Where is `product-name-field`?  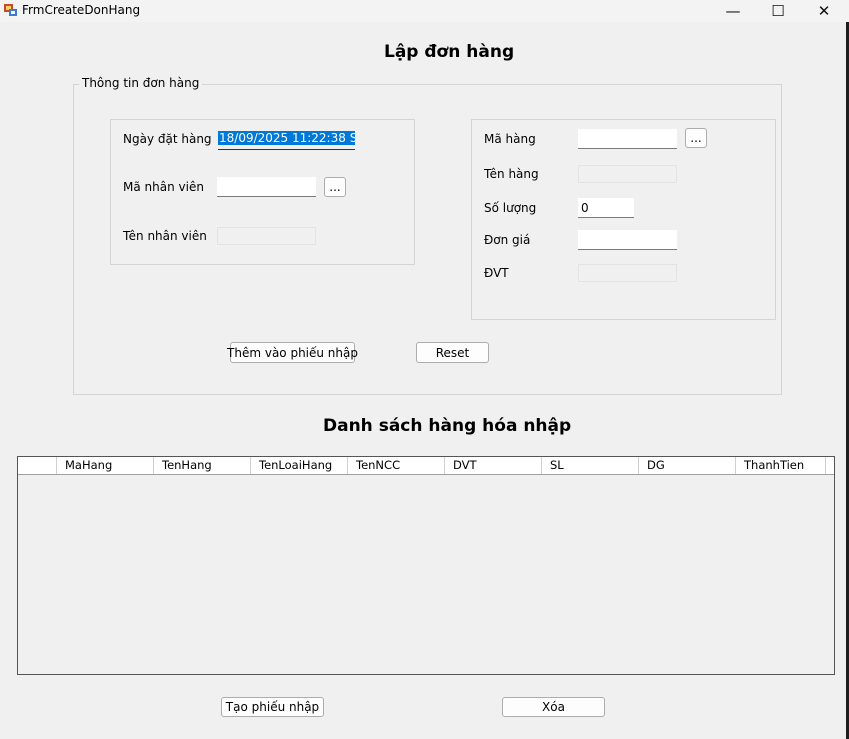
product-name-field is located at coordinates (627, 174).